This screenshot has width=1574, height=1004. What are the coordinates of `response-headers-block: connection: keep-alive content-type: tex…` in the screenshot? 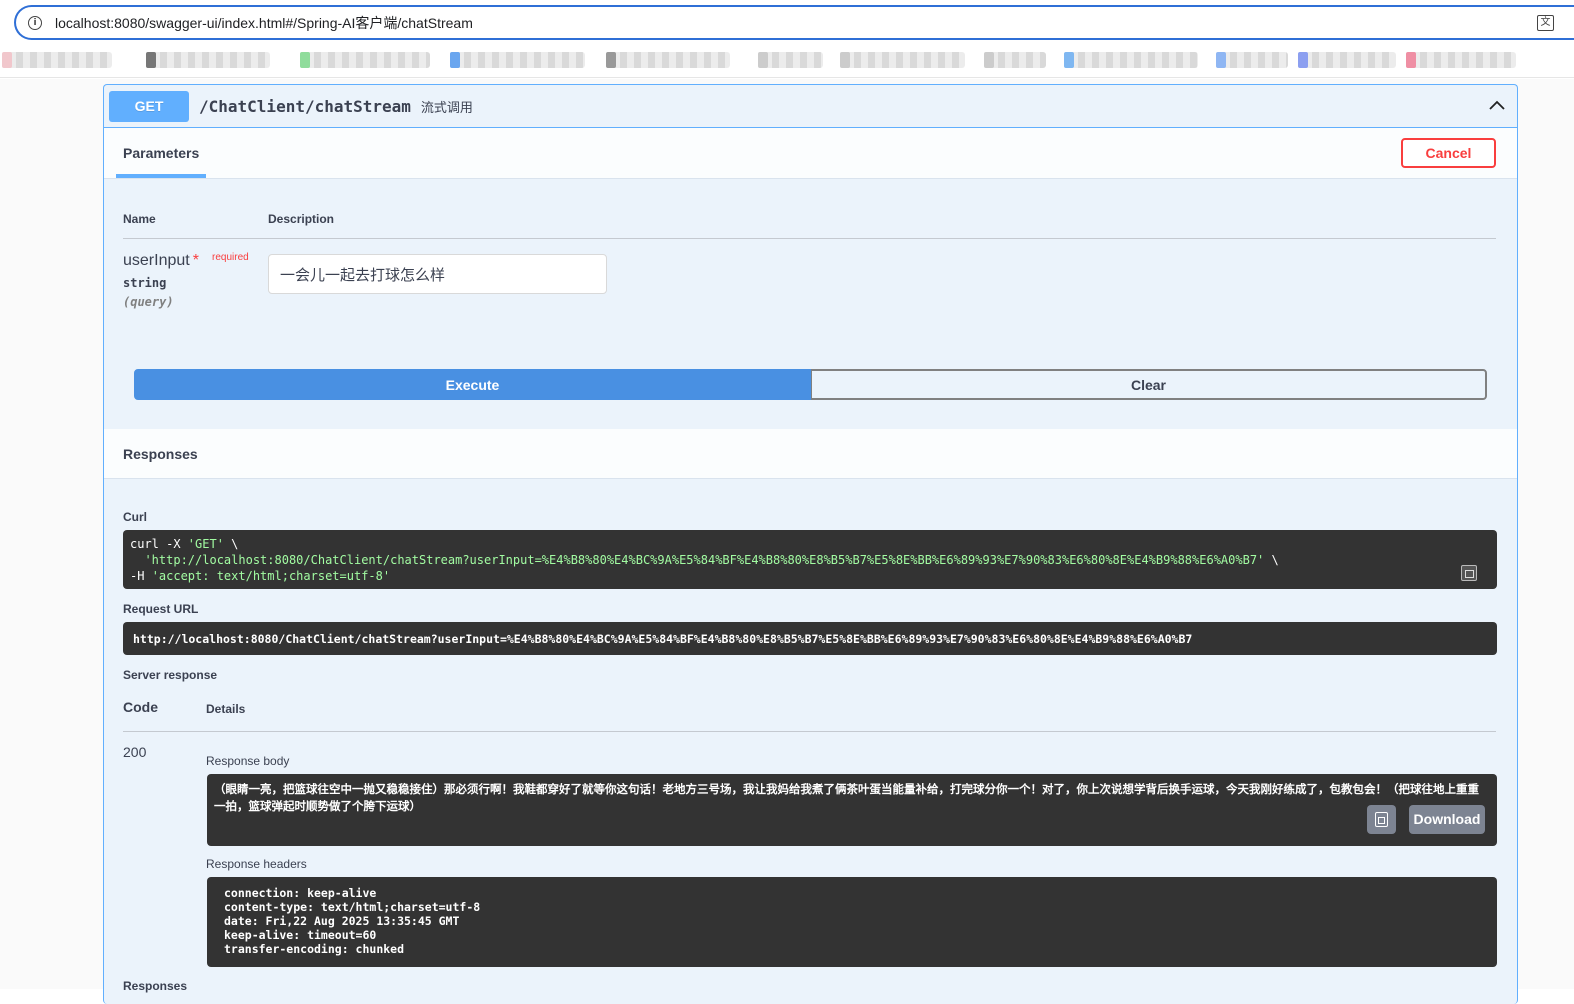 It's located at (852, 922).